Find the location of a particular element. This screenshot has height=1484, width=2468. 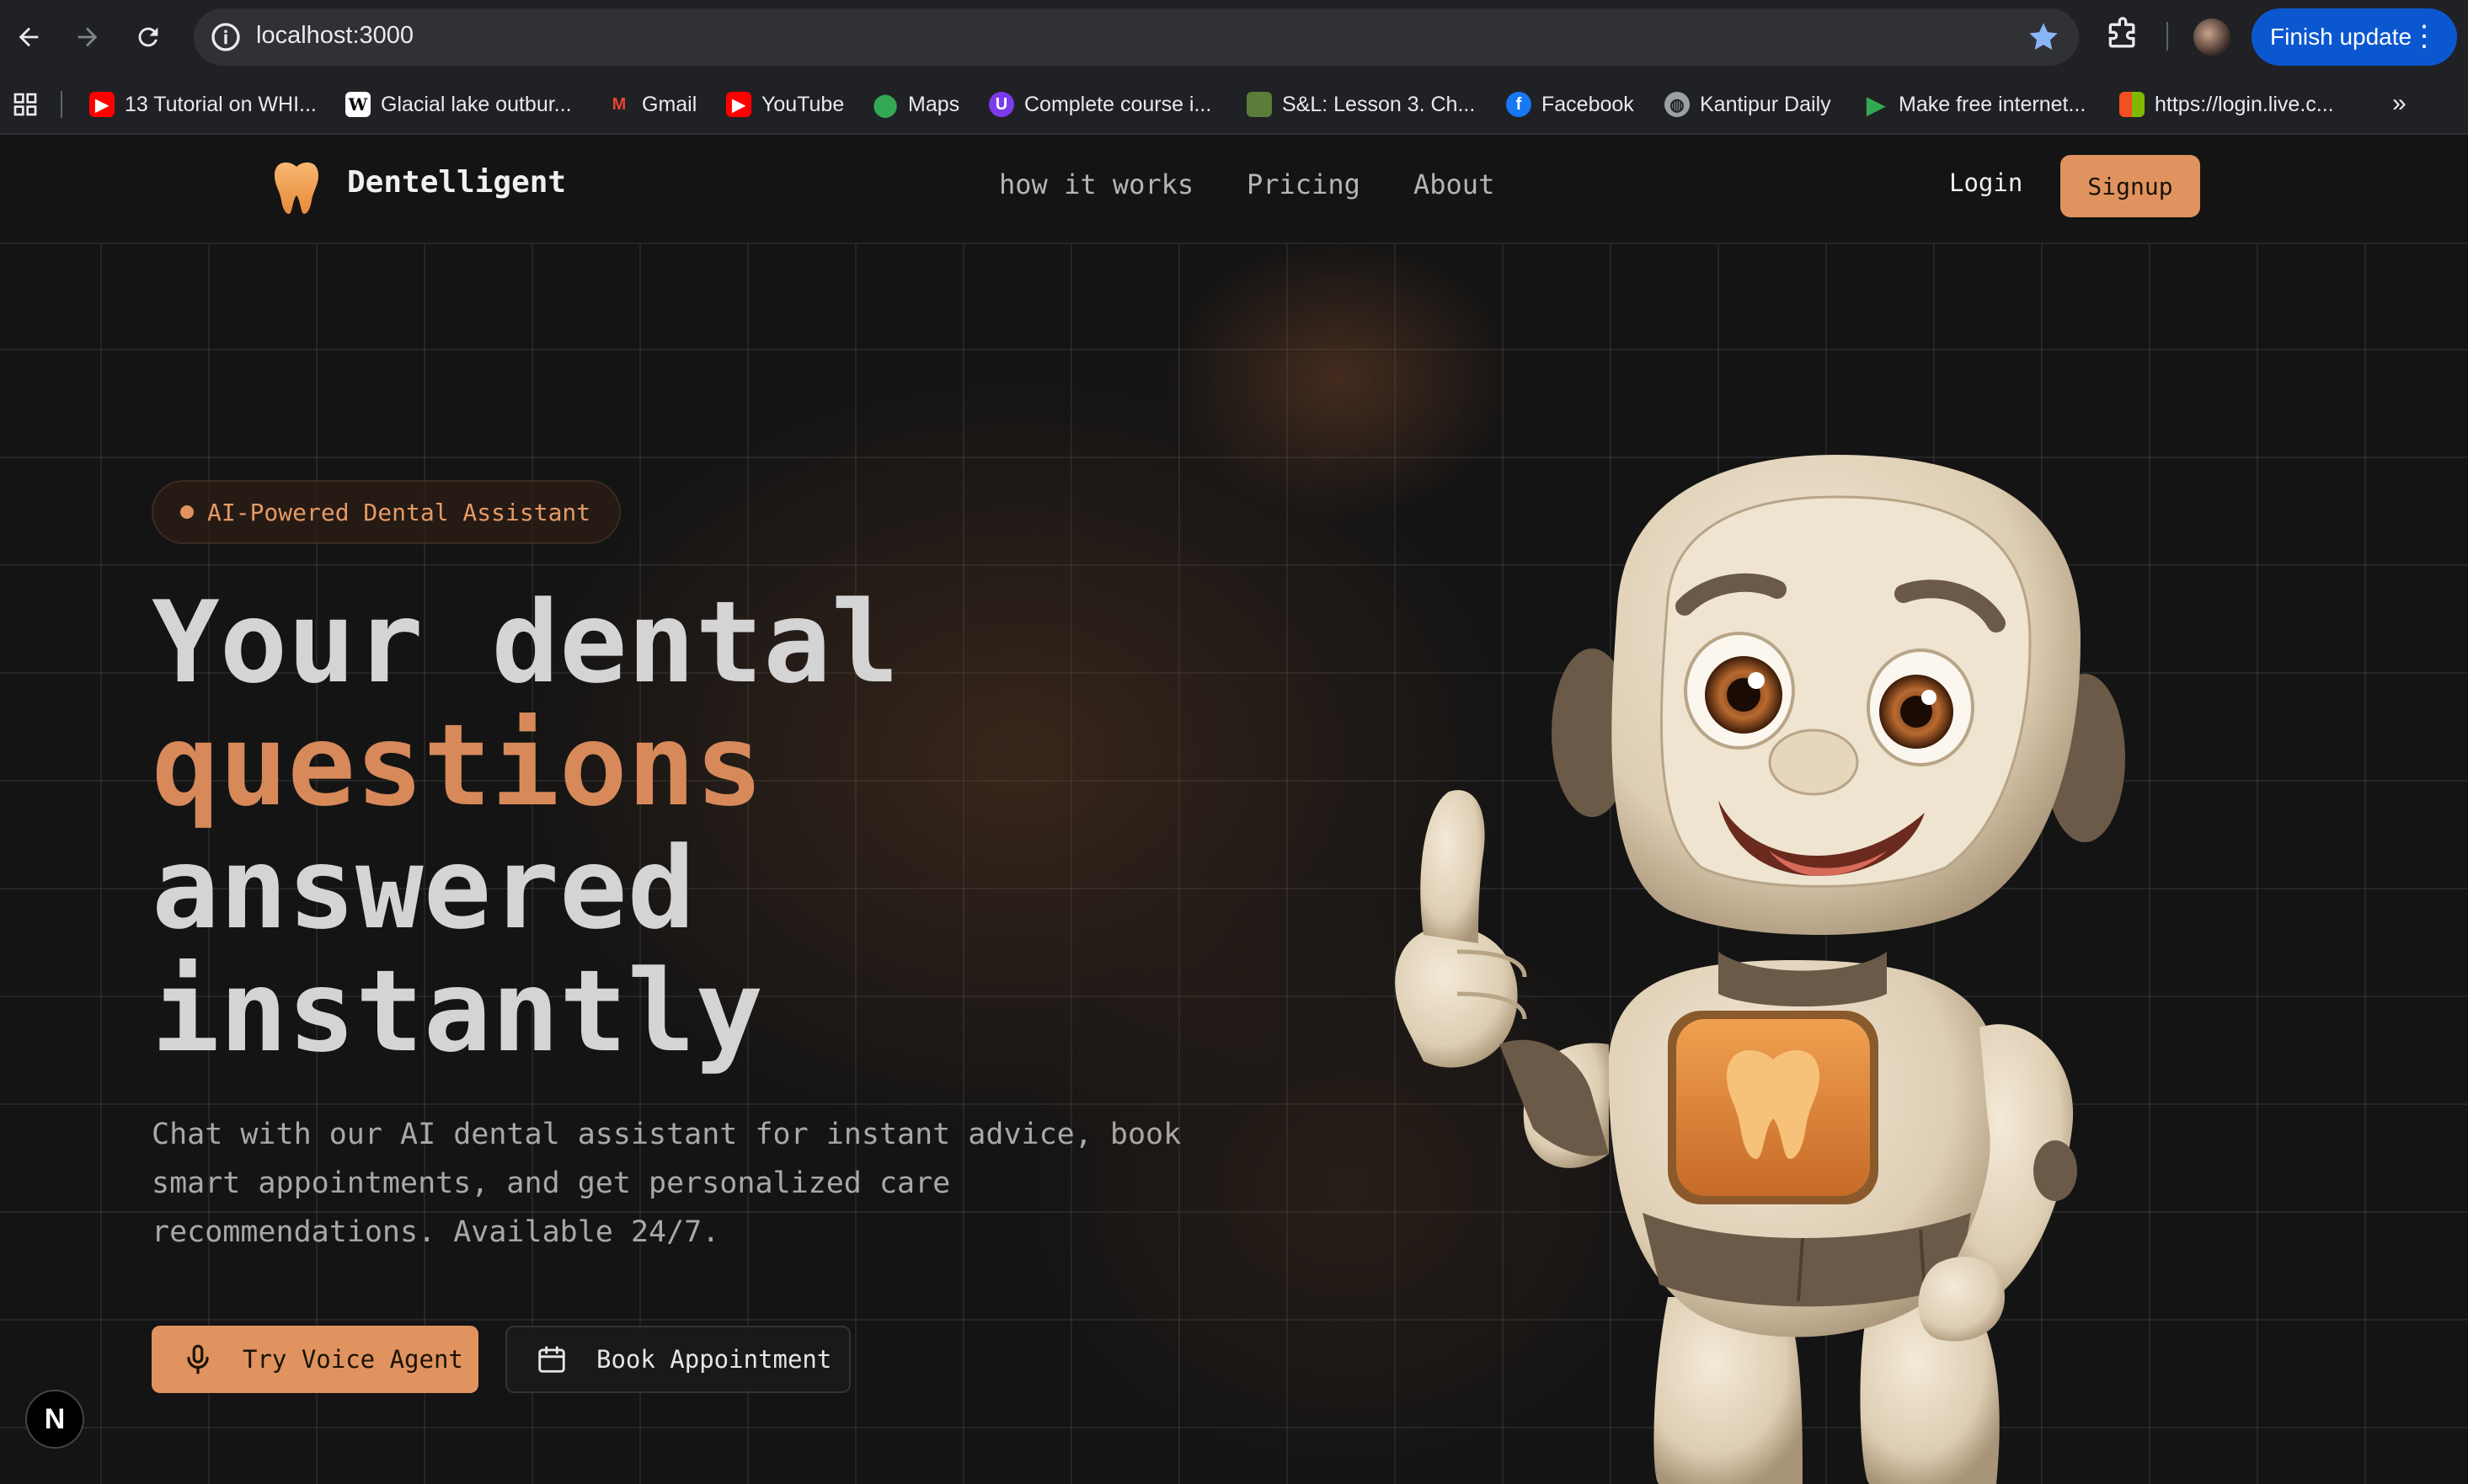

gmail-icon: M is located at coordinates (619, 104).